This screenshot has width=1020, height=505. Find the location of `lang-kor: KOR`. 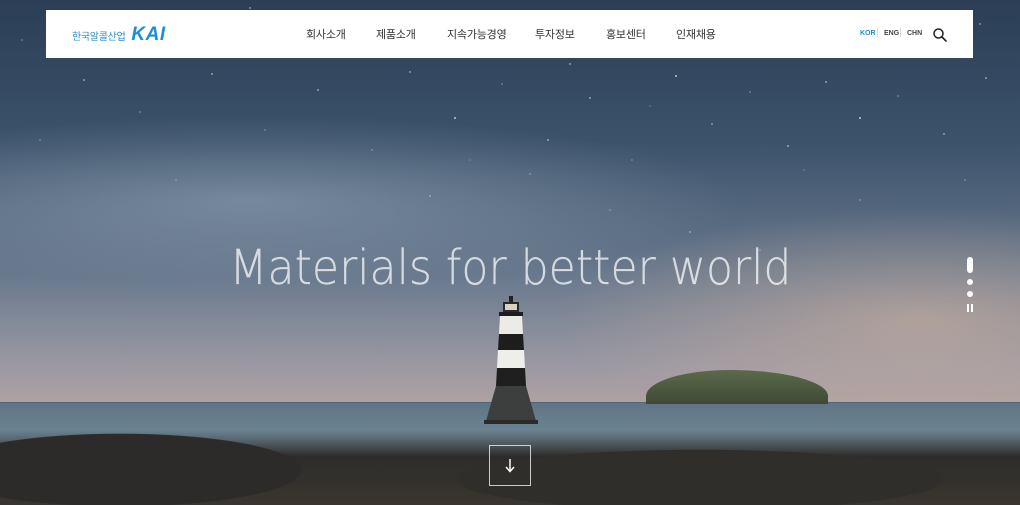

lang-kor: KOR is located at coordinates (868, 33).